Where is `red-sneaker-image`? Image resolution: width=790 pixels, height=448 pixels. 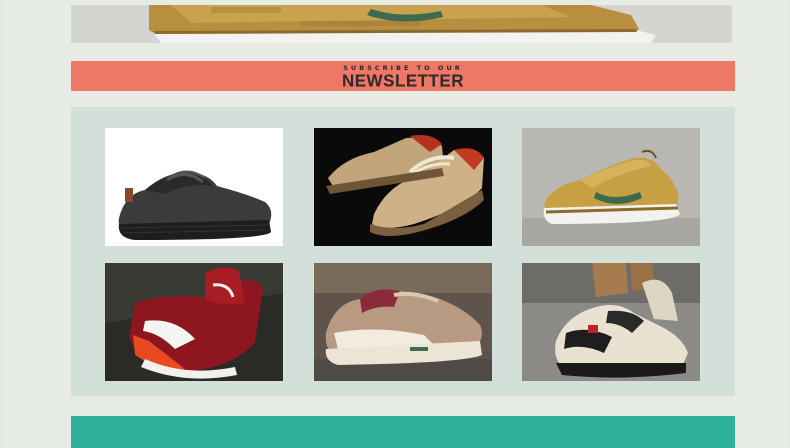
red-sneaker-image is located at coordinates (194, 322).